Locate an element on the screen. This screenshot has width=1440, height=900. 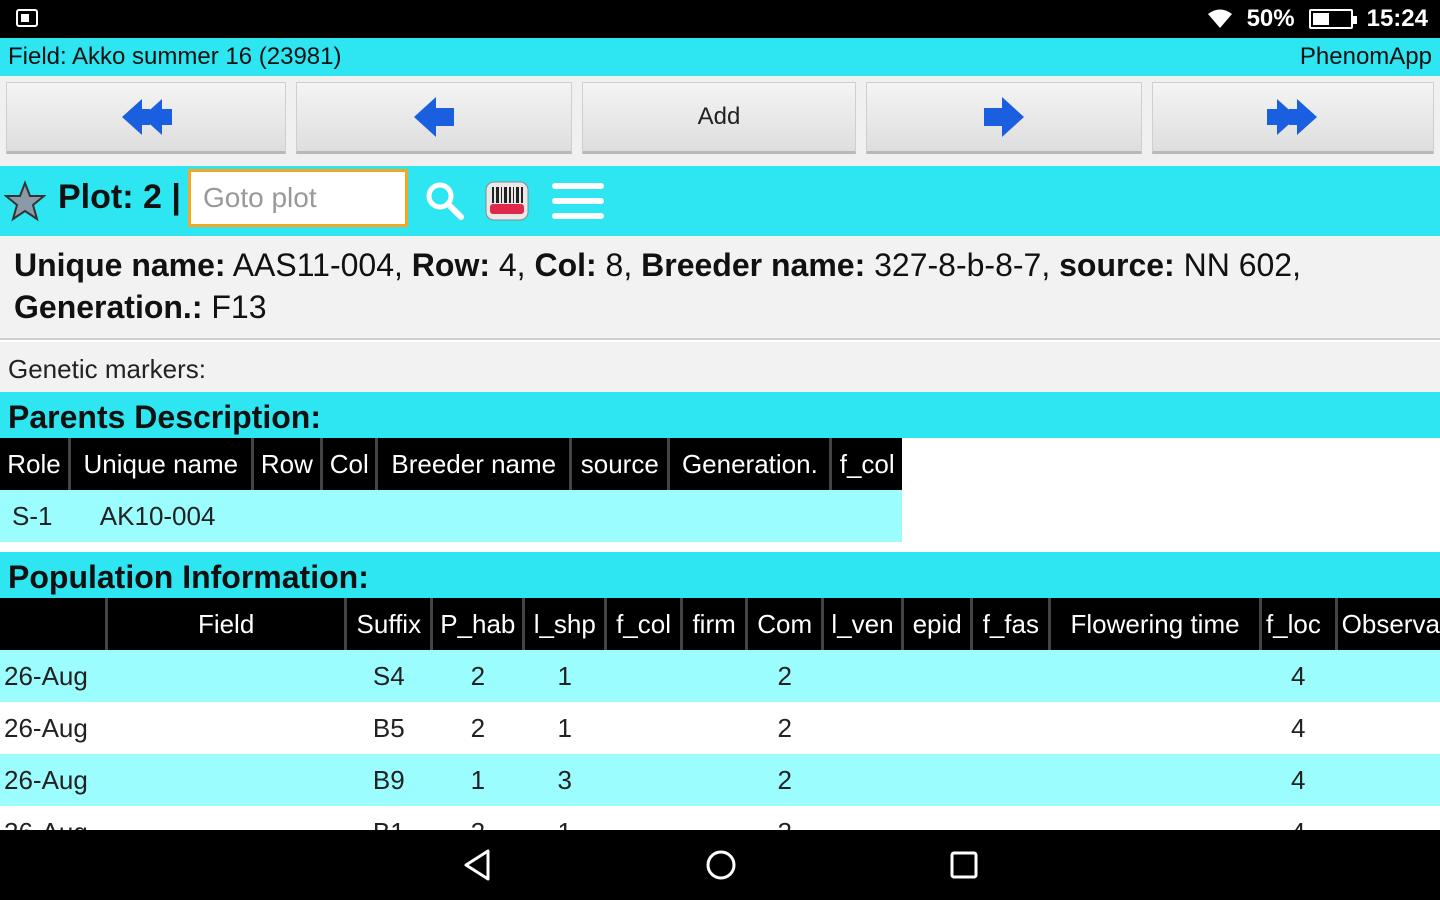
column-header: P_hab is located at coordinates (477, 624).